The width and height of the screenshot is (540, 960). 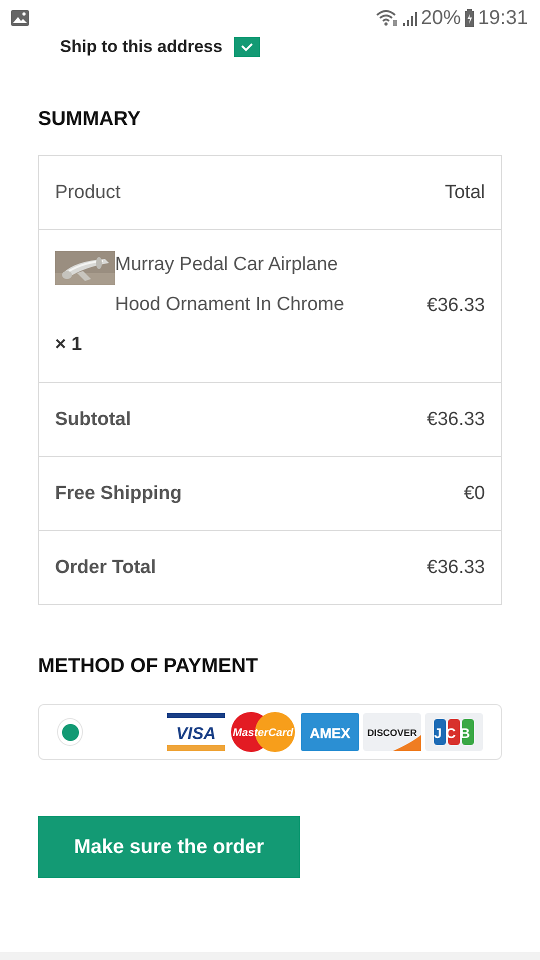 What do you see at coordinates (230, 284) in the screenshot?
I see `product-name: Murray Pedal Car Airplane Hood Ornament In Chrome` at bounding box center [230, 284].